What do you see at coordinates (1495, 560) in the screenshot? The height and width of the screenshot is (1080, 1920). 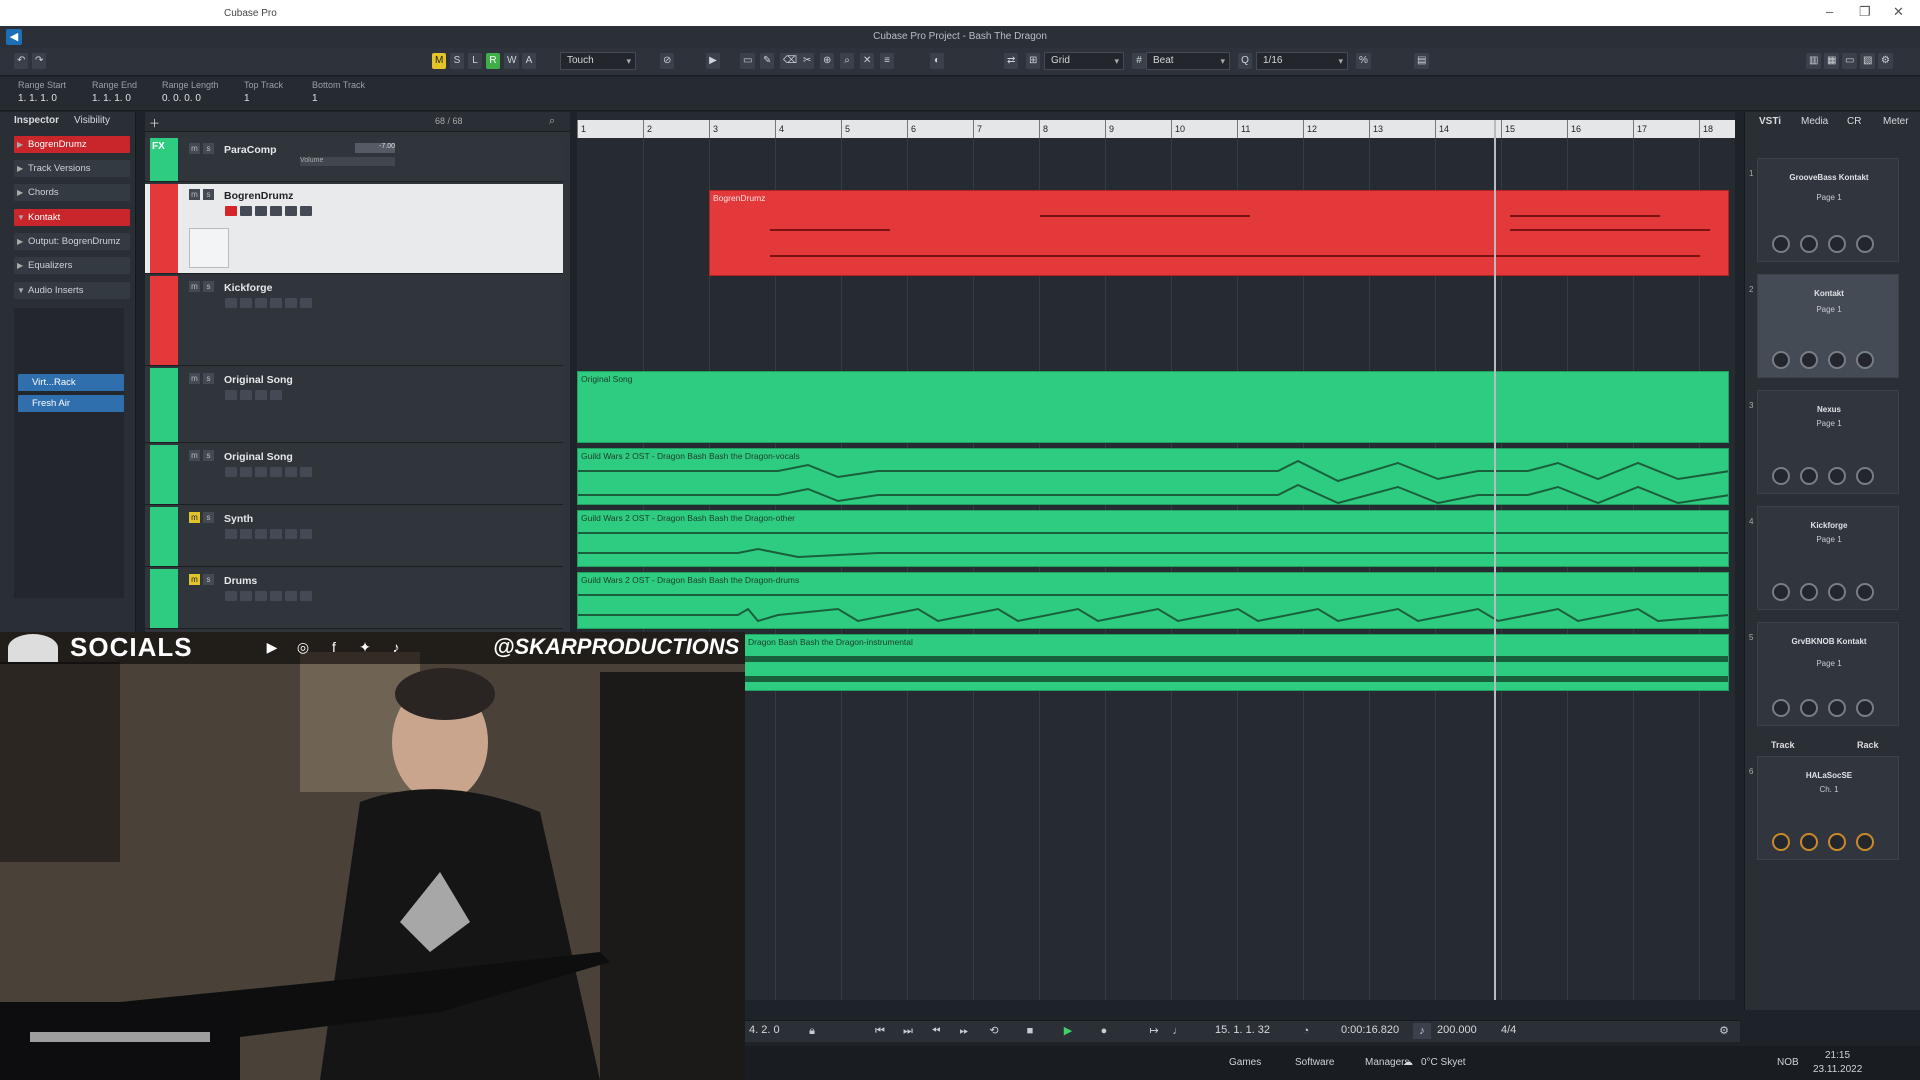 I see `project-cursor` at bounding box center [1495, 560].